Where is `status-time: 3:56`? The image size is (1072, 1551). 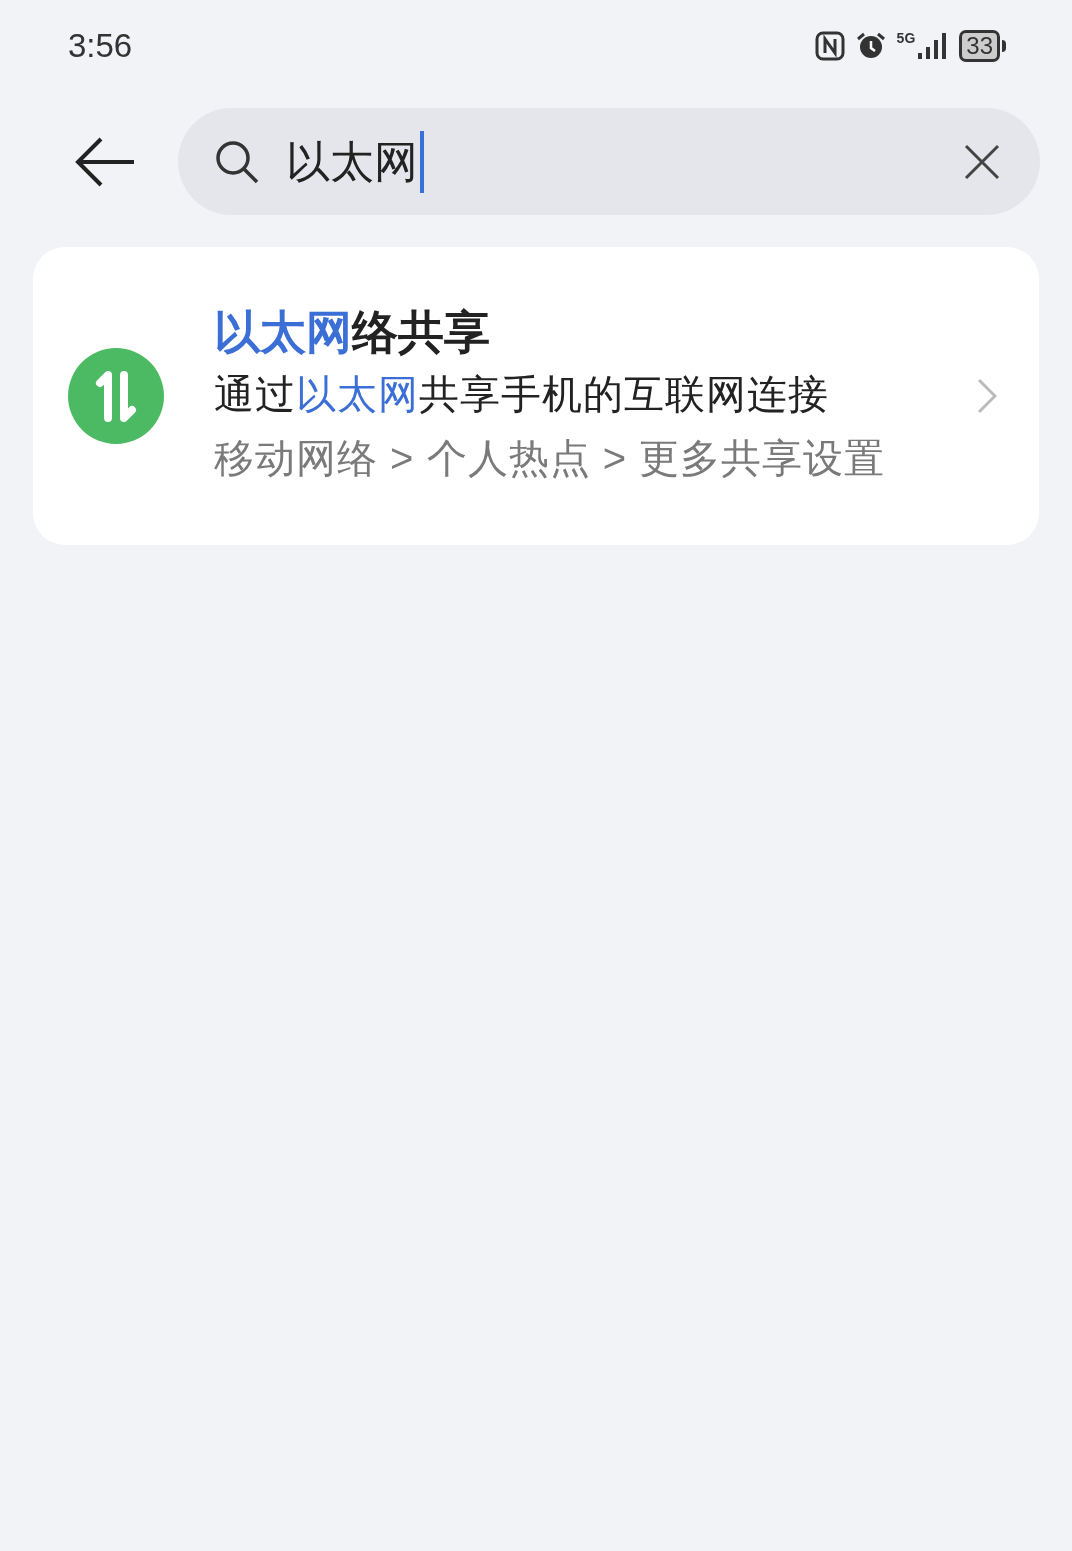
status-time: 3:56 is located at coordinates (100, 46).